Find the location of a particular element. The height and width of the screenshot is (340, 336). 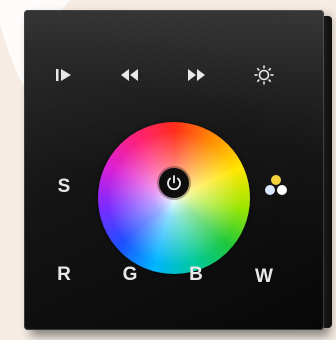

rewind-button is located at coordinates (130, 75).